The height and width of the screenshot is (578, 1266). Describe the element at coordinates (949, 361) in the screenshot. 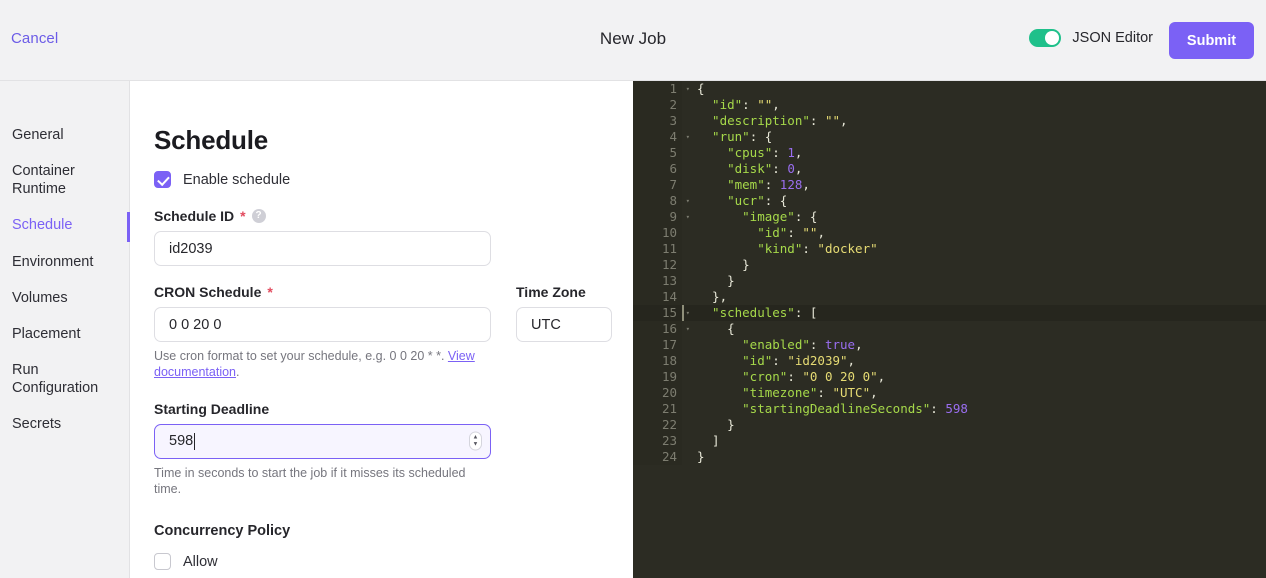

I see `code-line: 18 "id": "id2039",` at that location.